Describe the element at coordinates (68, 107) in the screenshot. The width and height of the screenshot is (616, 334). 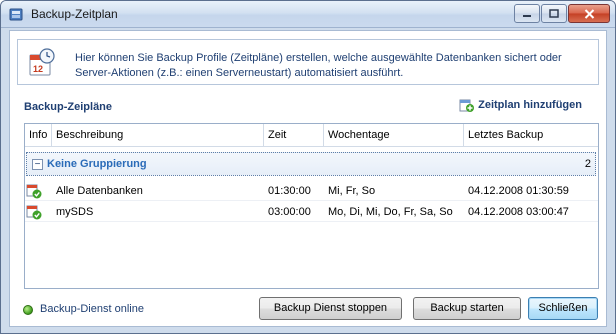
I see `section-title: Backup-Zeipläne` at that location.